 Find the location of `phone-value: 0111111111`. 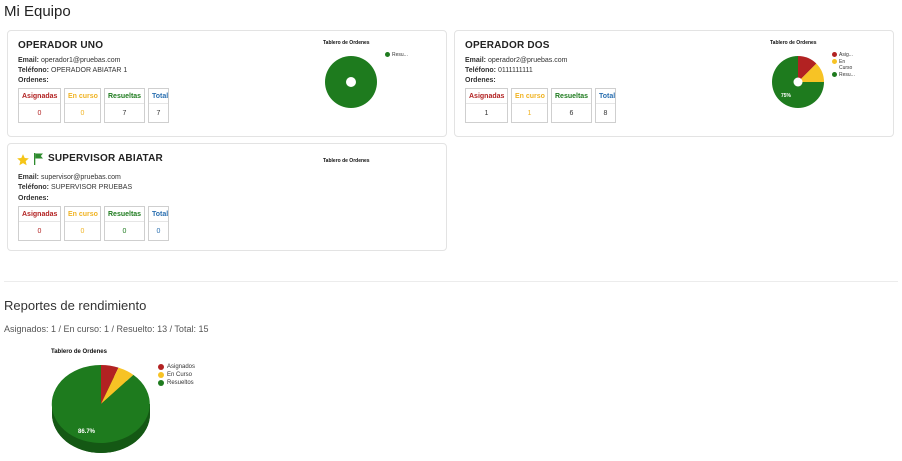

phone-value: 0111111111 is located at coordinates (515, 70).